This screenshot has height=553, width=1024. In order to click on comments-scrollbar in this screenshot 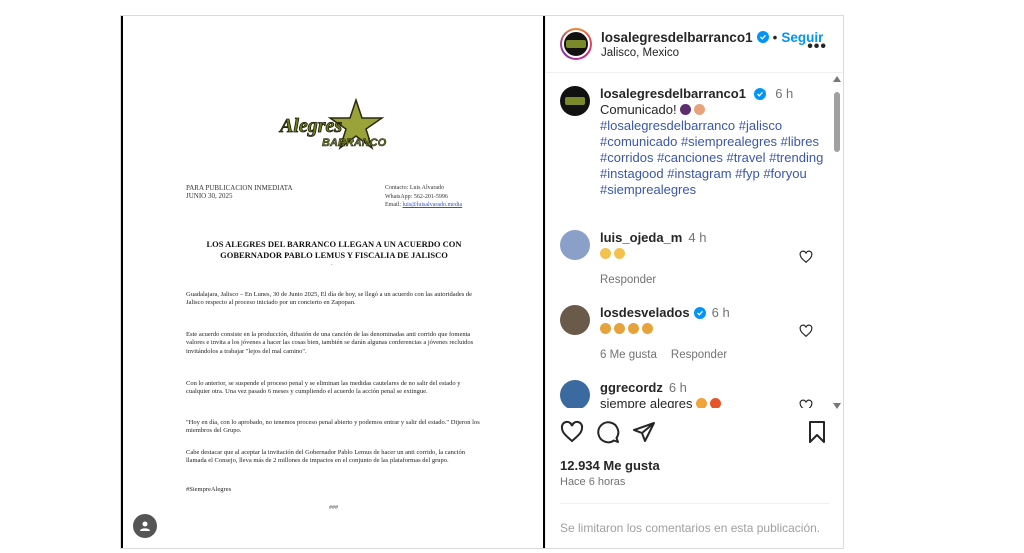, I will do `click(837, 242)`.